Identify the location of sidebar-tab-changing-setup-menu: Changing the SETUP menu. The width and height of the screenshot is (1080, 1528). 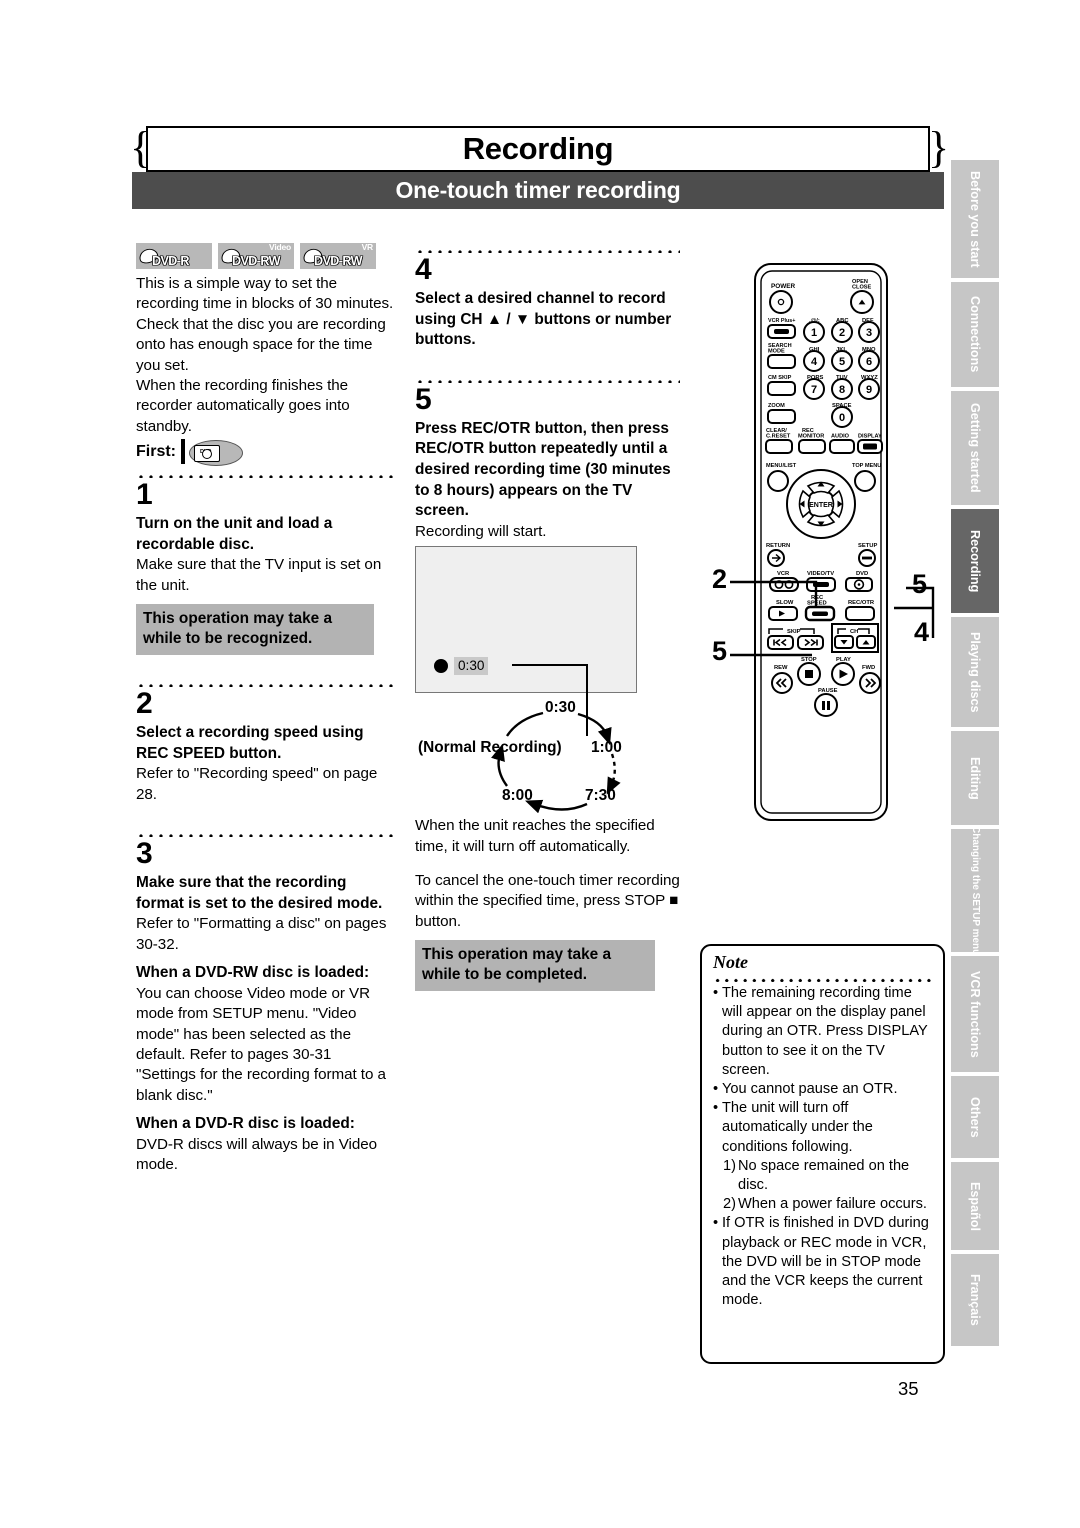
(975, 890).